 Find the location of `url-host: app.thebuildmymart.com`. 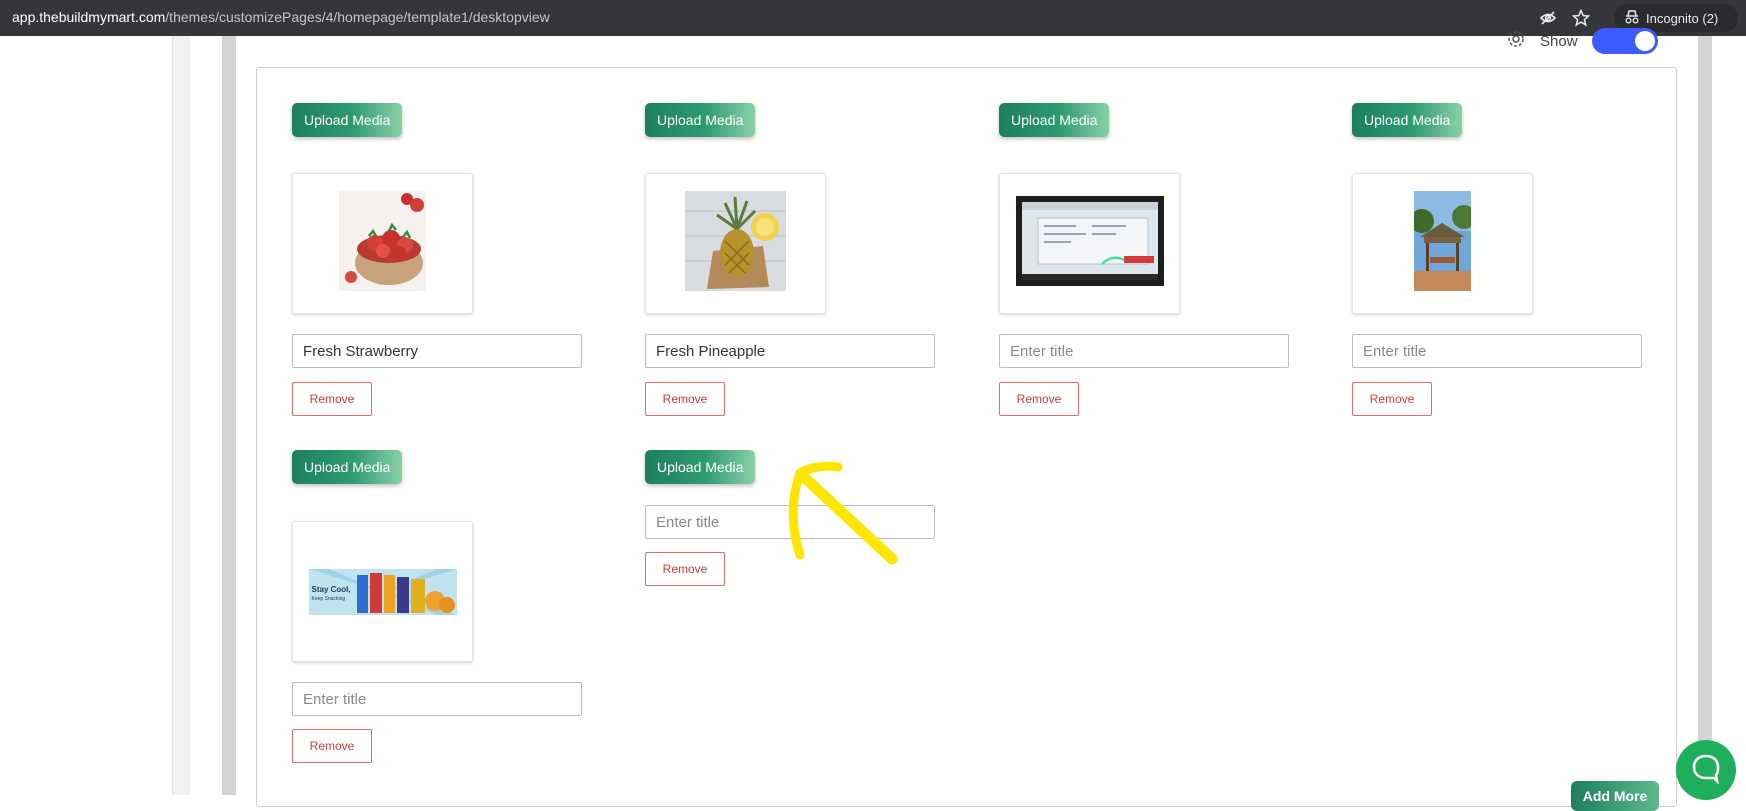

url-host: app.thebuildmymart.com is located at coordinates (89, 17).